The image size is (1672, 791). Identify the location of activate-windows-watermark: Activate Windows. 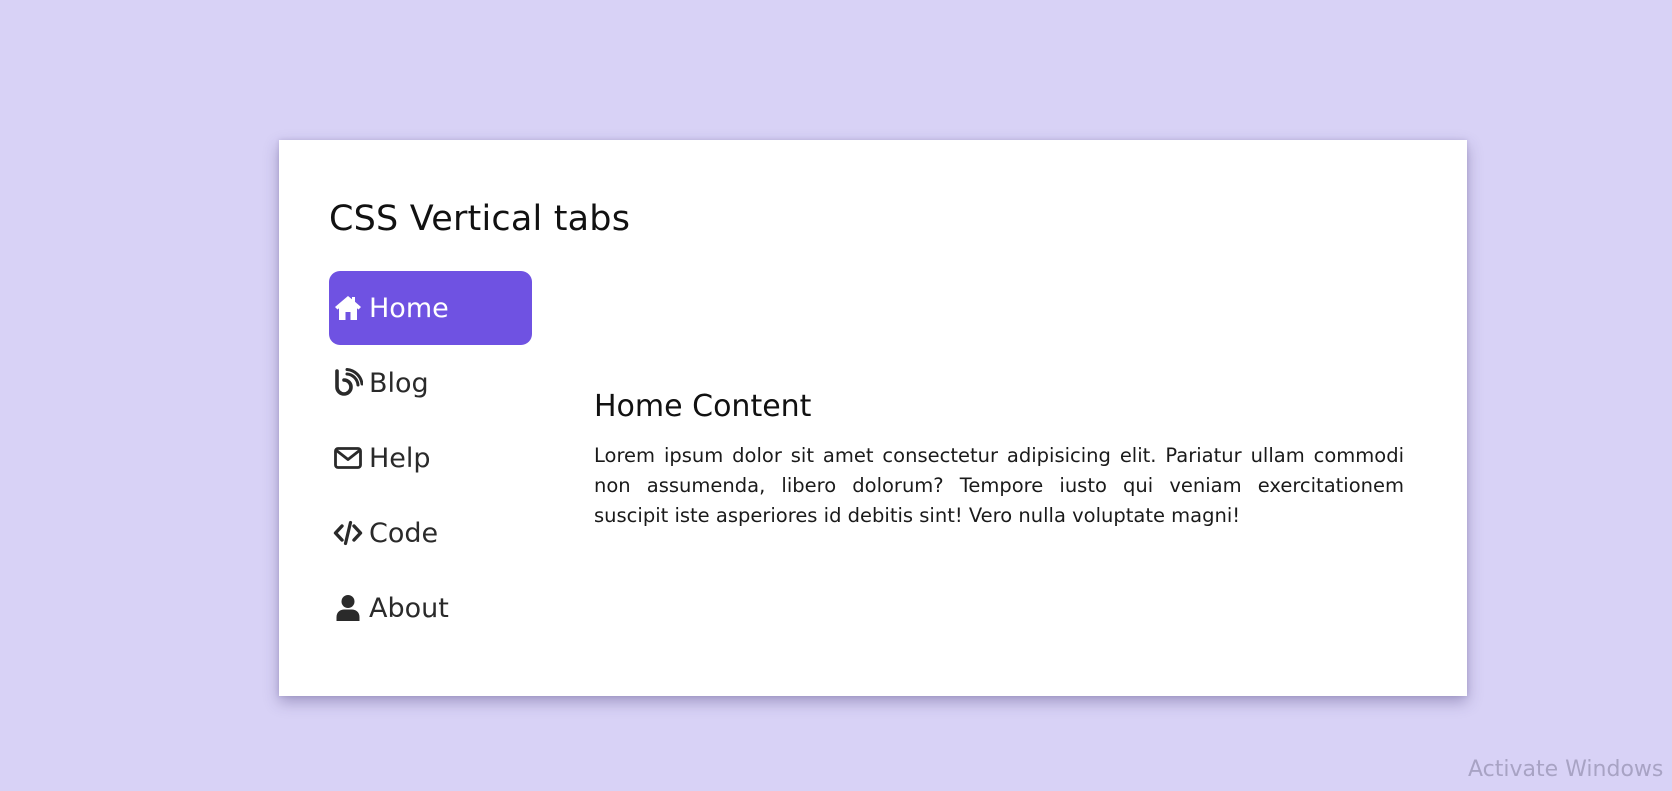
(1566, 769).